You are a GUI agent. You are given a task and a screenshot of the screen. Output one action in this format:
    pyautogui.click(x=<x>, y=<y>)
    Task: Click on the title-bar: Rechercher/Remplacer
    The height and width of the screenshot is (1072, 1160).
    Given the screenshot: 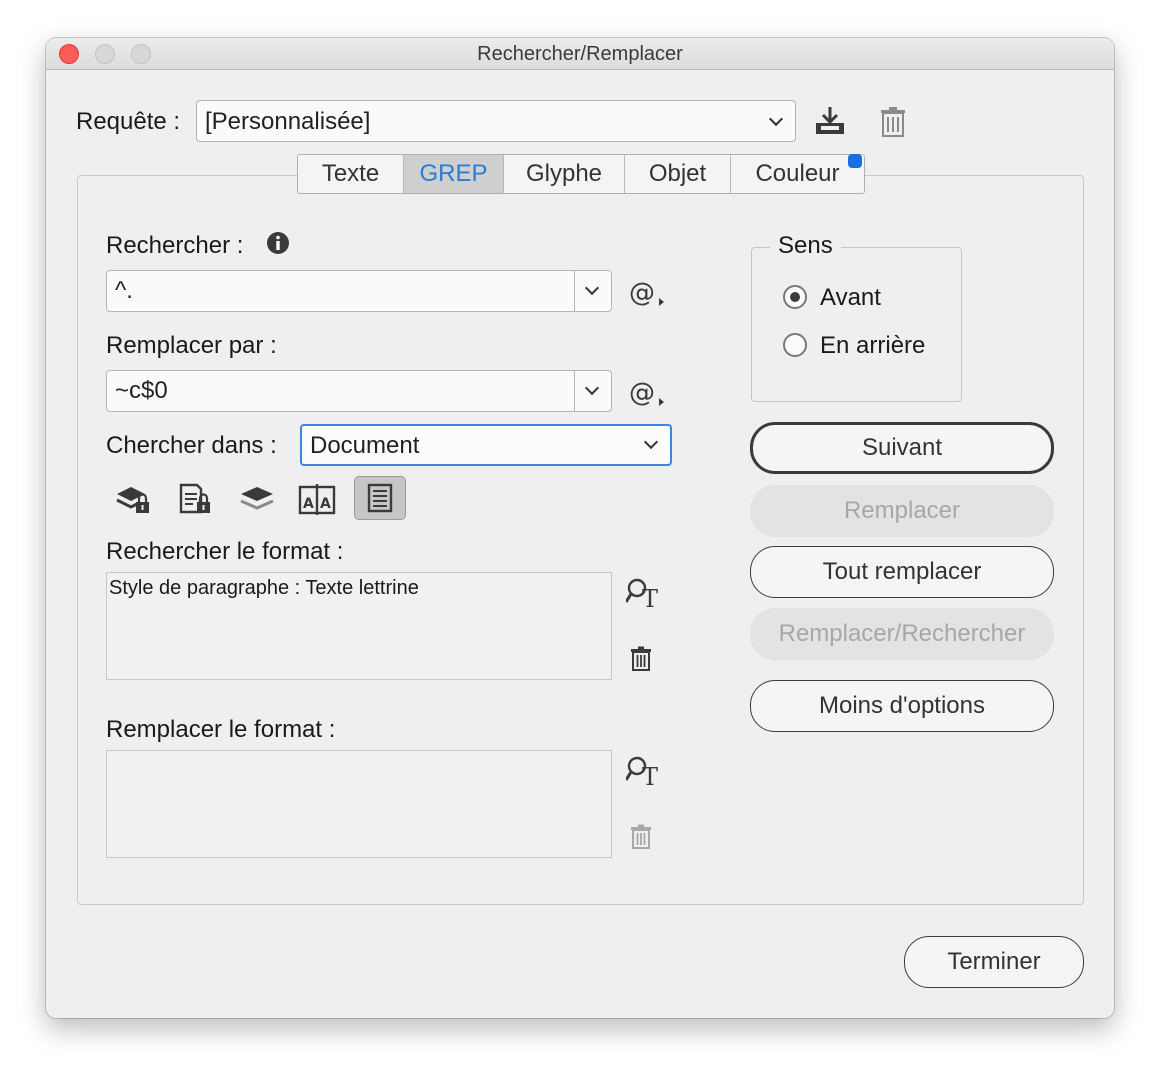 What is the action you would take?
    pyautogui.click(x=580, y=54)
    